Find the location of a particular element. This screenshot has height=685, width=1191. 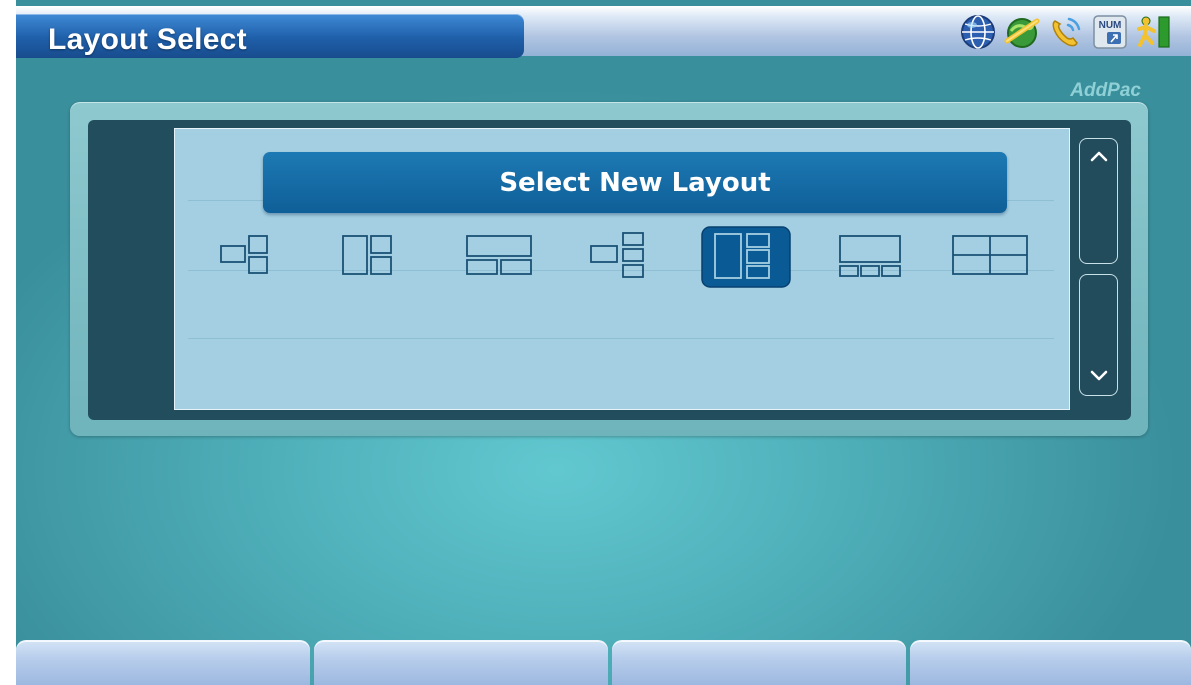

layout-1-small-plus-3-stacked-icon is located at coordinates (617, 255).